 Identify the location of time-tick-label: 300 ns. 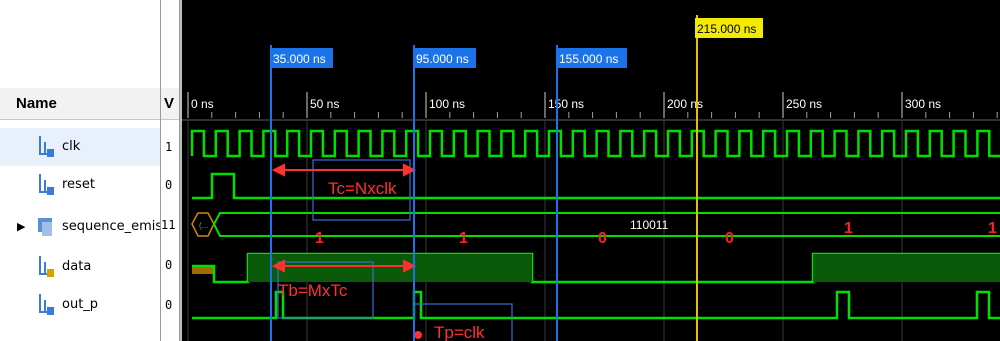
(923, 104).